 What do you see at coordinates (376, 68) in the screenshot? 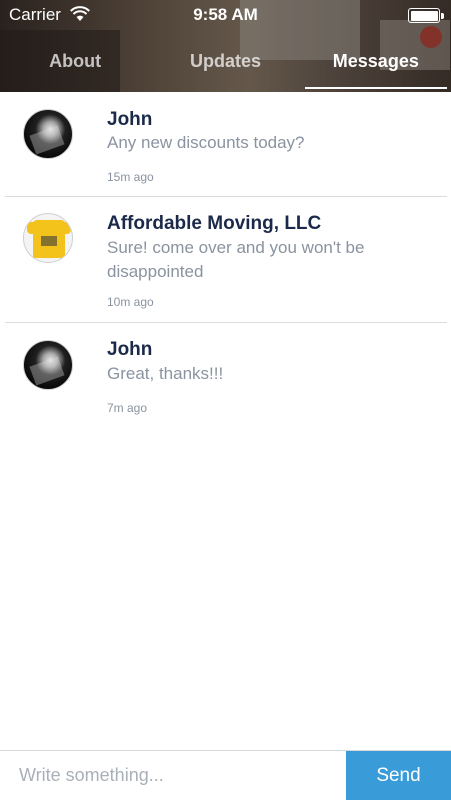
I see `tab-messages: Messages` at bounding box center [376, 68].